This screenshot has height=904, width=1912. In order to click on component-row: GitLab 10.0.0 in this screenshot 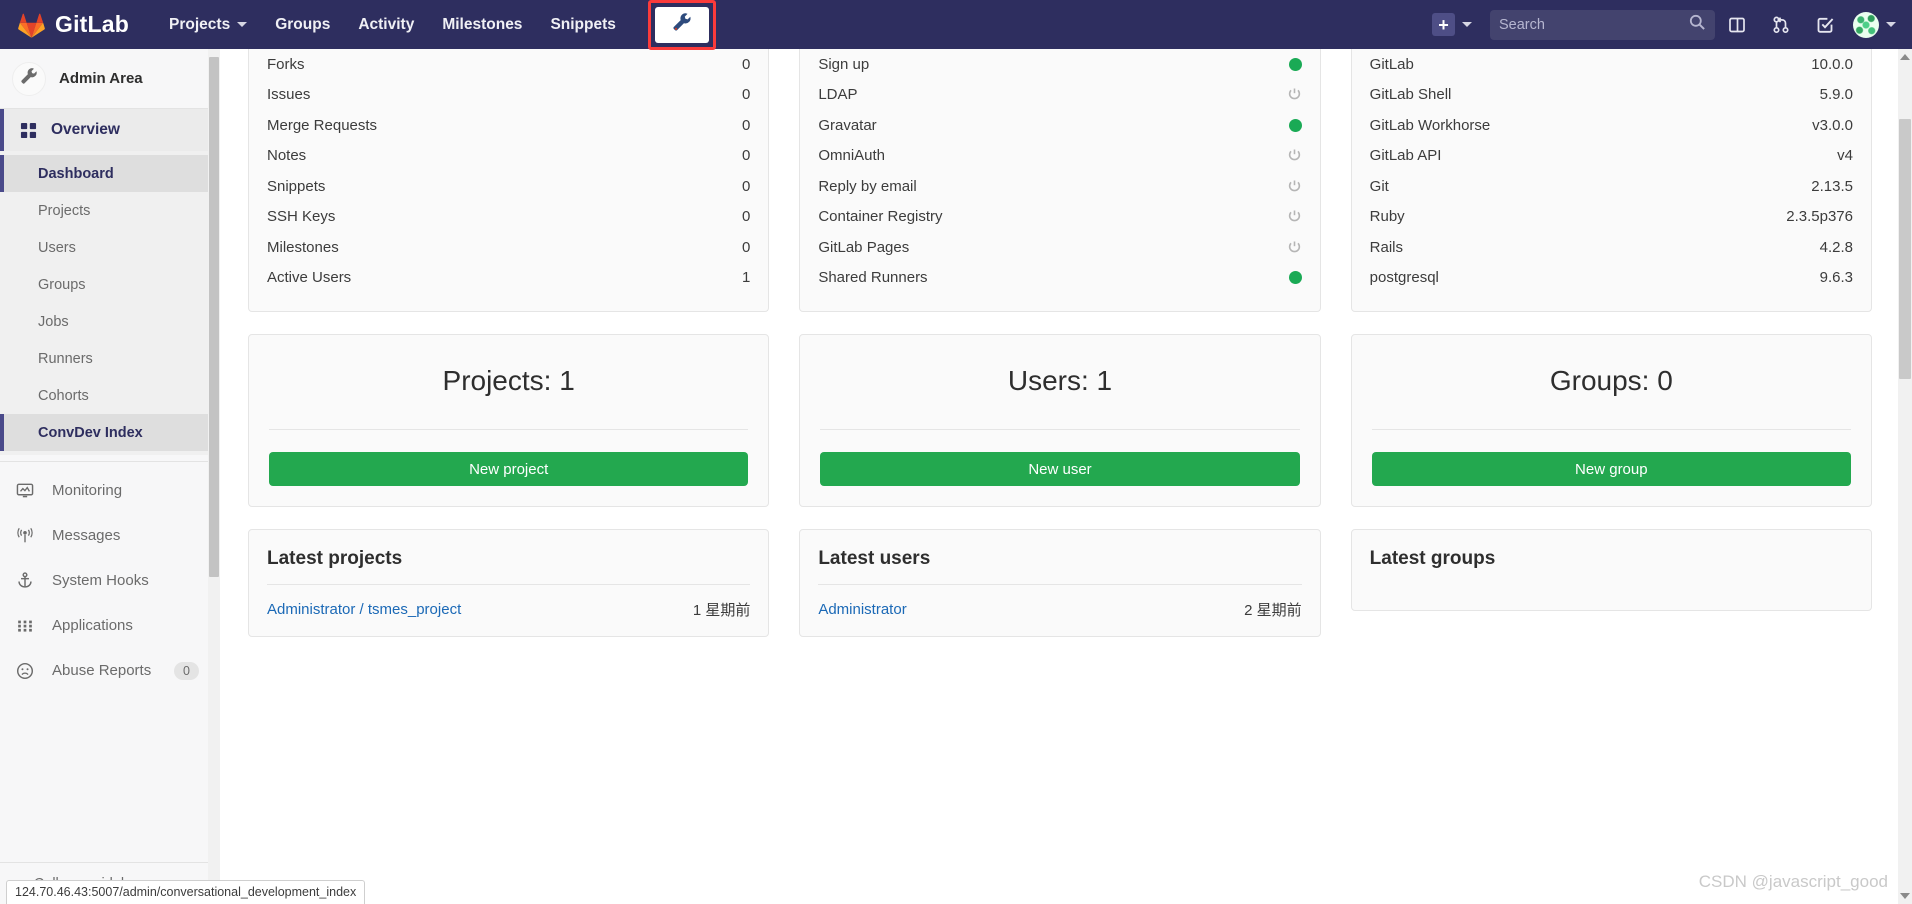, I will do `click(1611, 64)`.